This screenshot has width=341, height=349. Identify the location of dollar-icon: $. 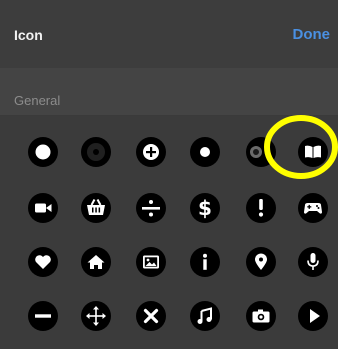
(205, 208).